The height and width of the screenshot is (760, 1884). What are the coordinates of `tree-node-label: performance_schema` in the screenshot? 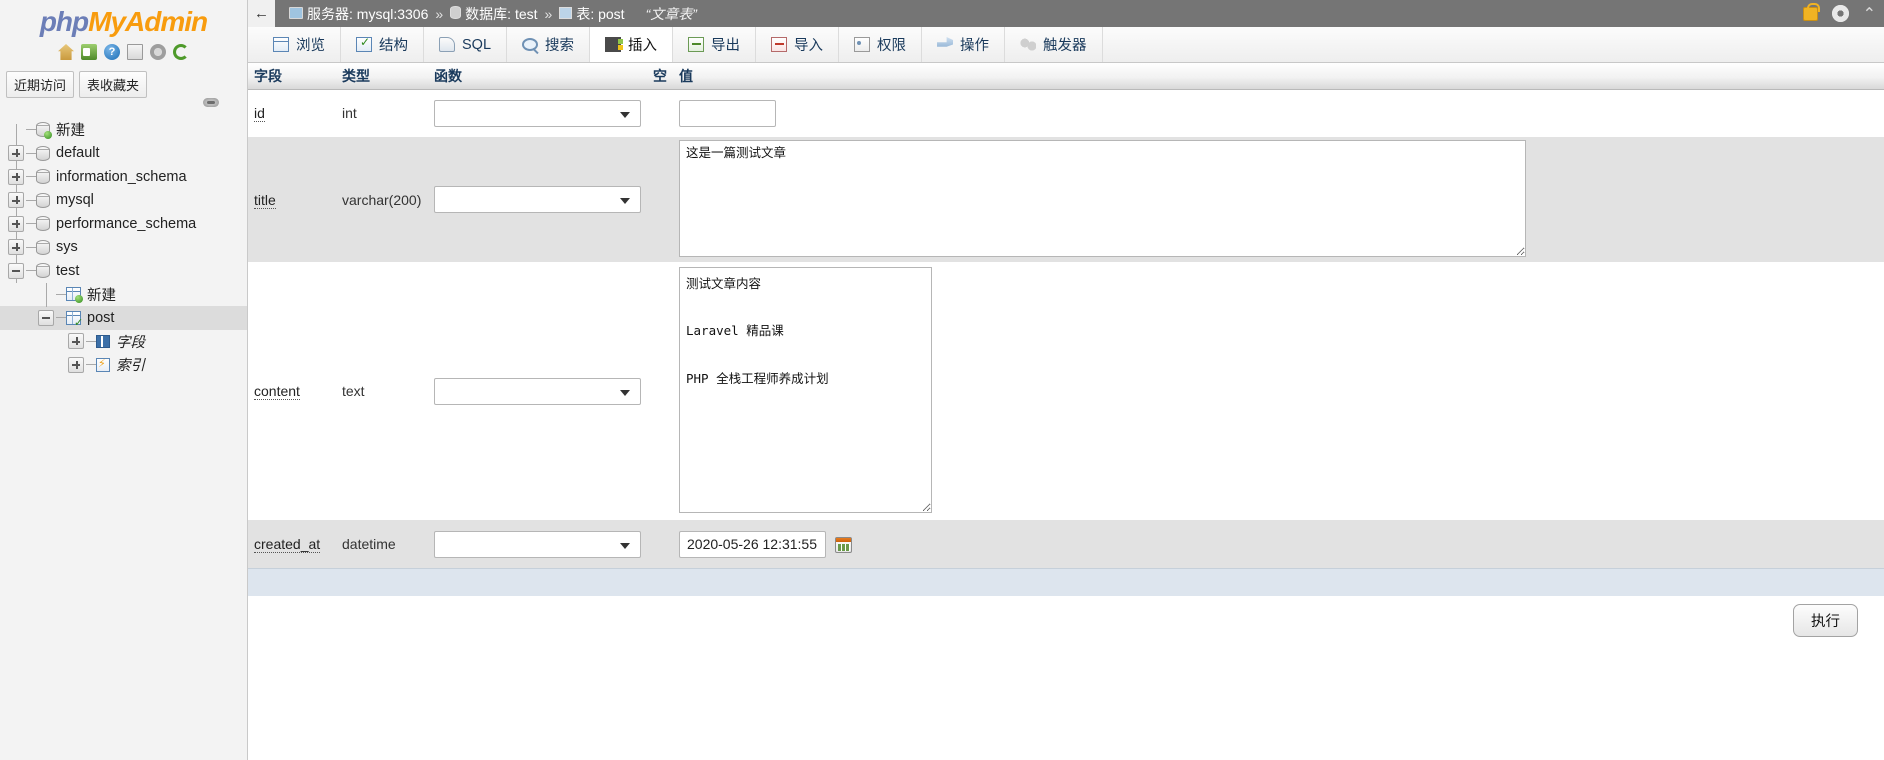 It's located at (126, 223).